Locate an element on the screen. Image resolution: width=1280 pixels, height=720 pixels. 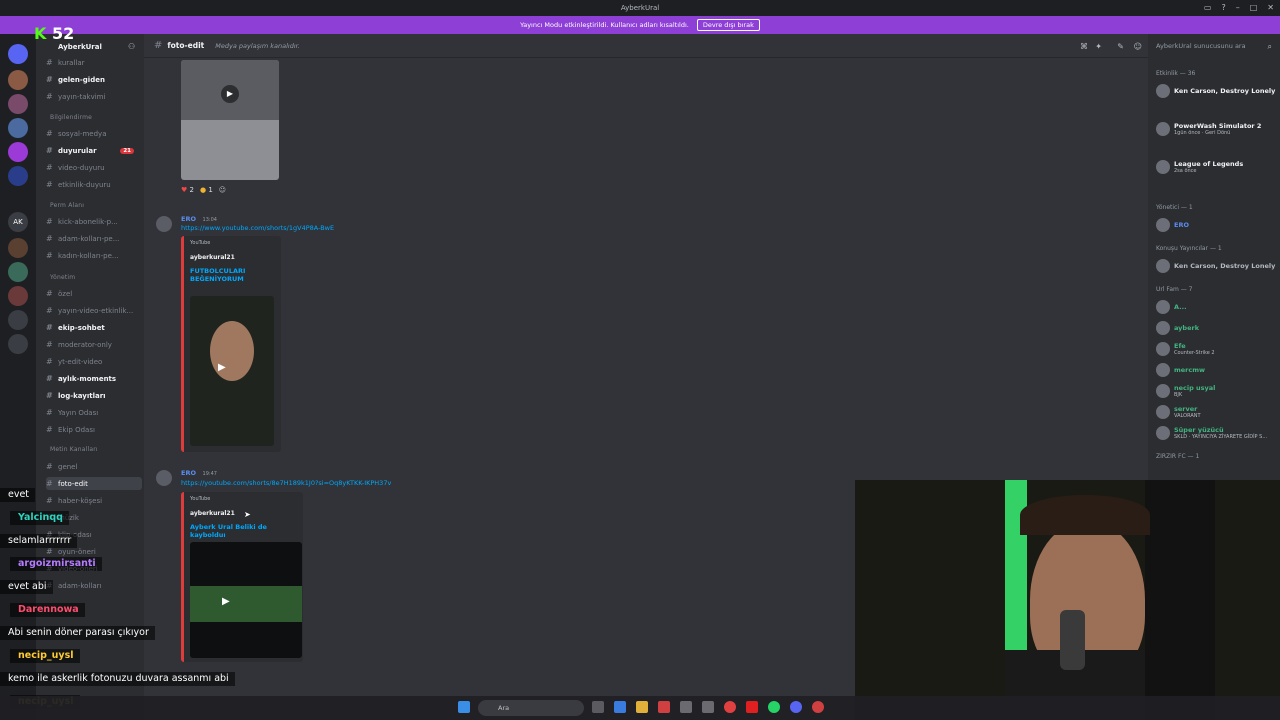
member-item: ayberk is located at coordinates (1216, 328).